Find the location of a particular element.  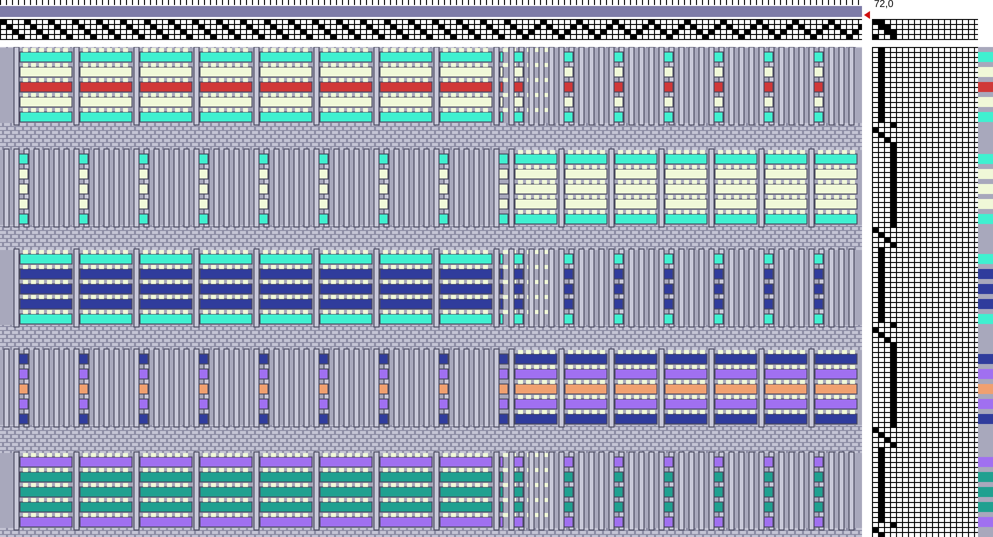

position-readout: 72,0 is located at coordinates (883, 6).